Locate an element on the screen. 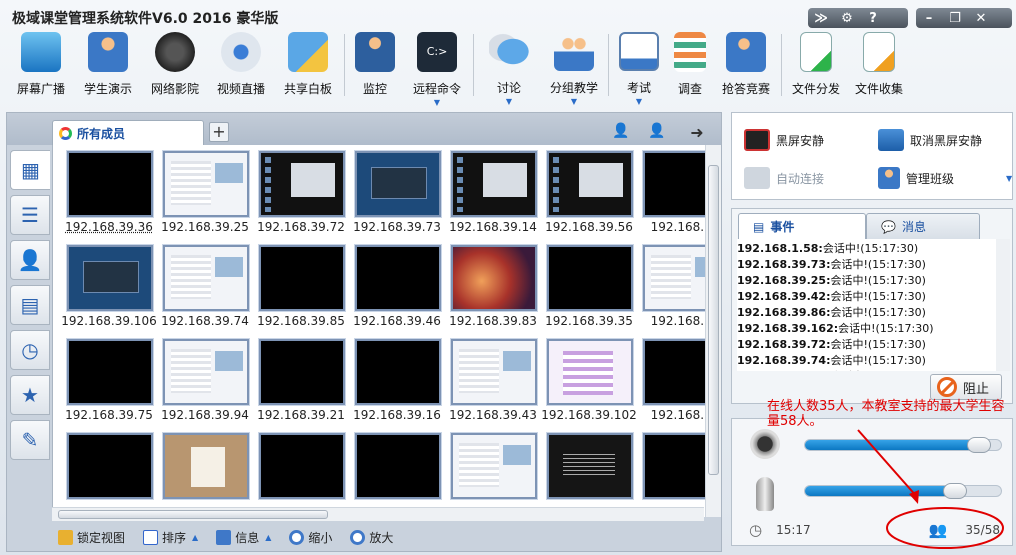 Image resolution: width=1016 pixels, height=555 pixels. remote-command-button: C:> 远程命令 ▼ is located at coordinates (437, 68).